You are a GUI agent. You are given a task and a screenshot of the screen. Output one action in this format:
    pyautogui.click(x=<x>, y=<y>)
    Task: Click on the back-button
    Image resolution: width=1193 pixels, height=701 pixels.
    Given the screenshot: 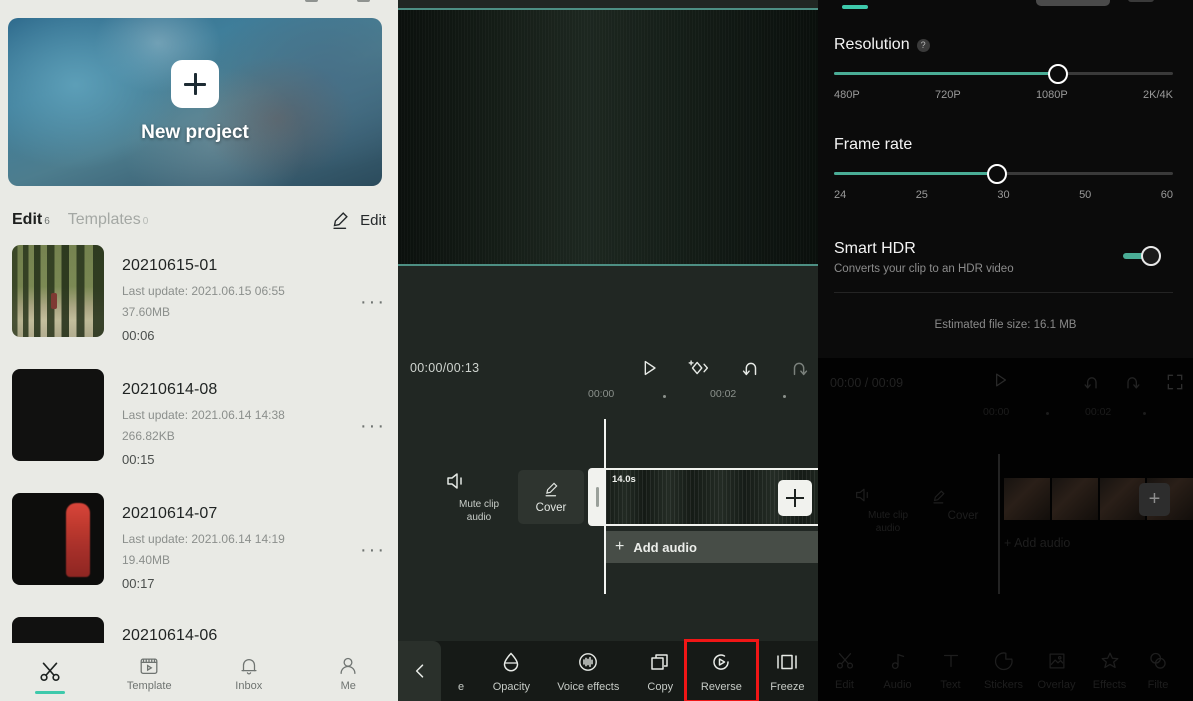 What is the action you would take?
    pyautogui.click(x=420, y=671)
    